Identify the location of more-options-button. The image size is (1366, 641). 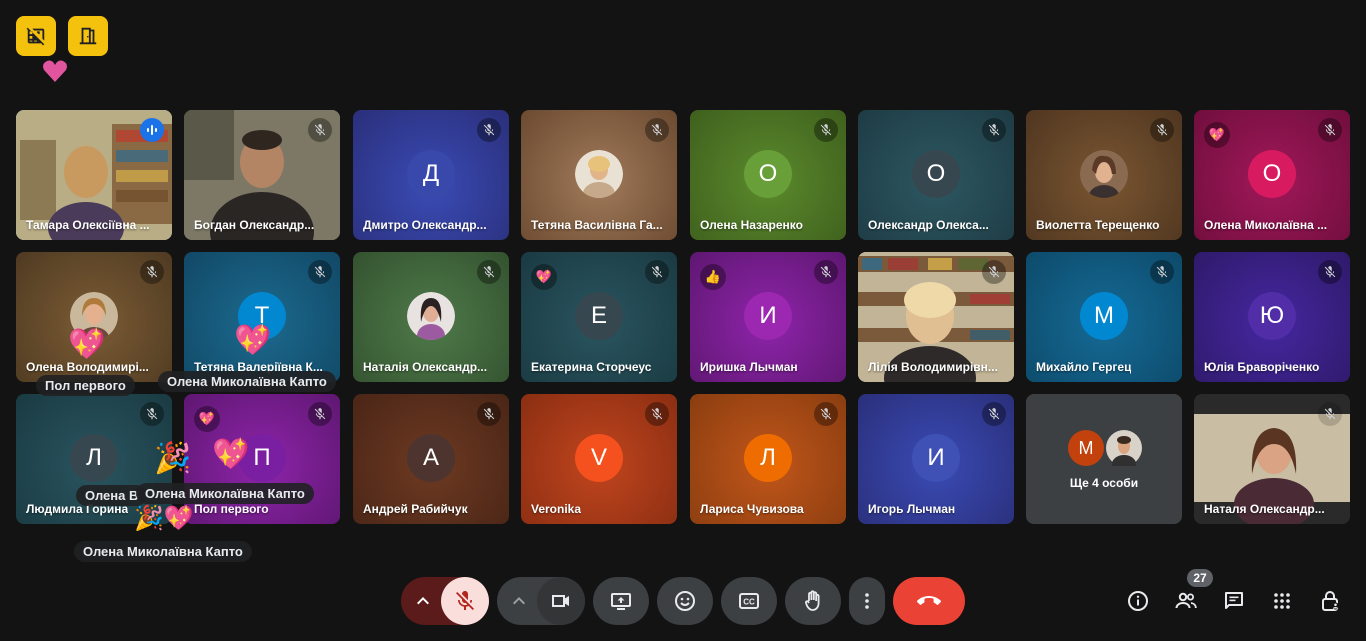
(867, 601).